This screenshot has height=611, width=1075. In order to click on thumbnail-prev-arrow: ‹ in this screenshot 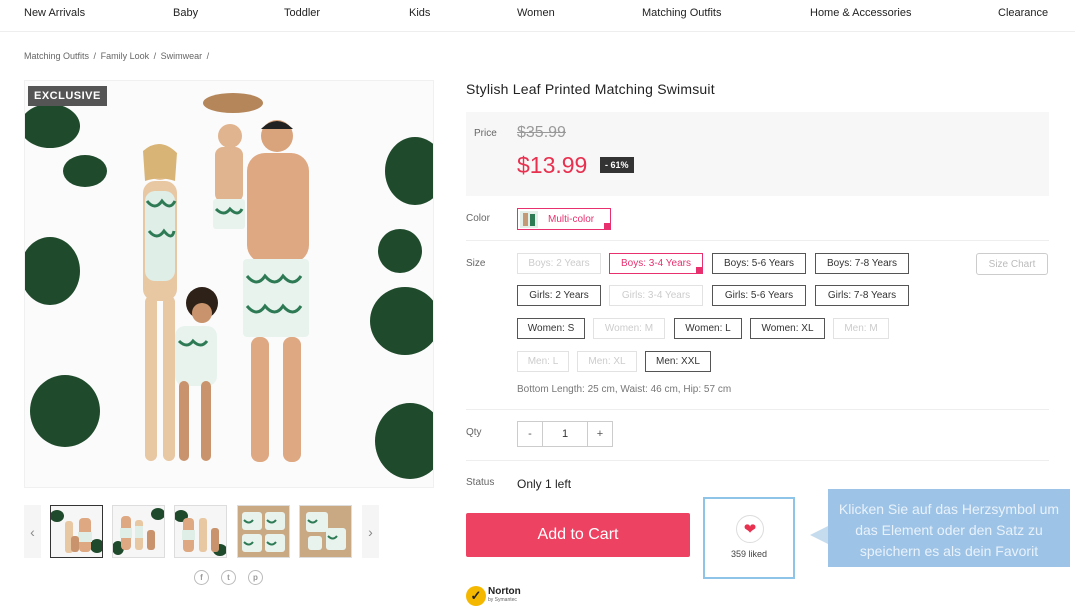, I will do `click(32, 531)`.